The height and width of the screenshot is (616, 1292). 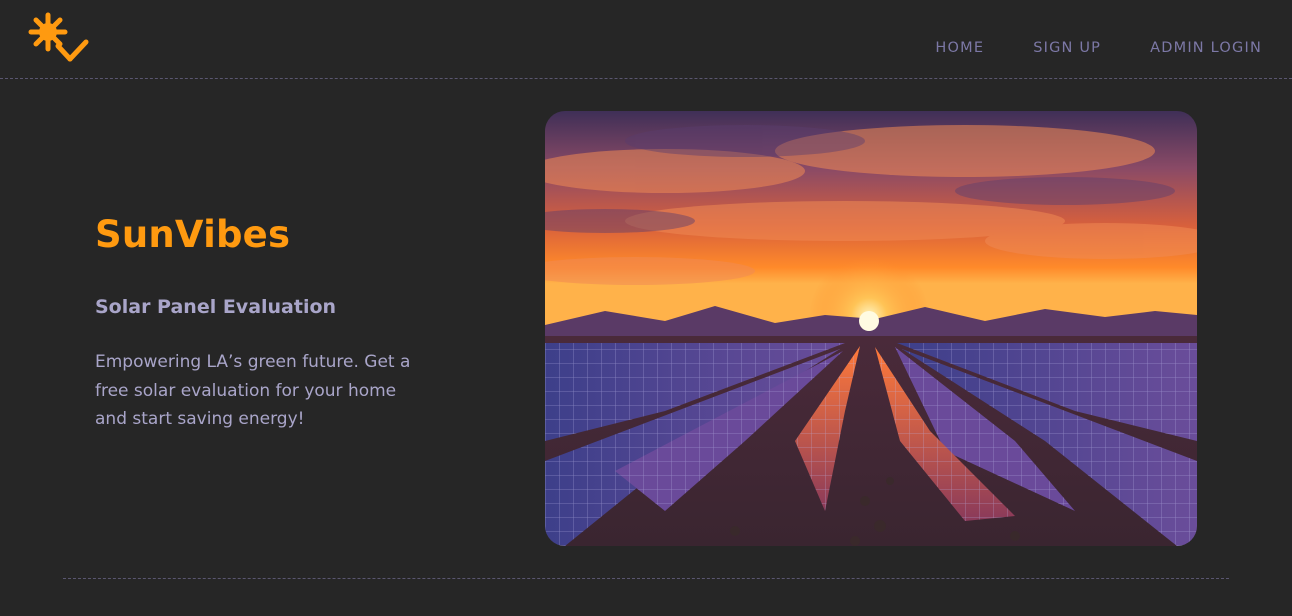 What do you see at coordinates (1067, 48) in the screenshot?
I see `nav-sign-up-link: SIGN UP` at bounding box center [1067, 48].